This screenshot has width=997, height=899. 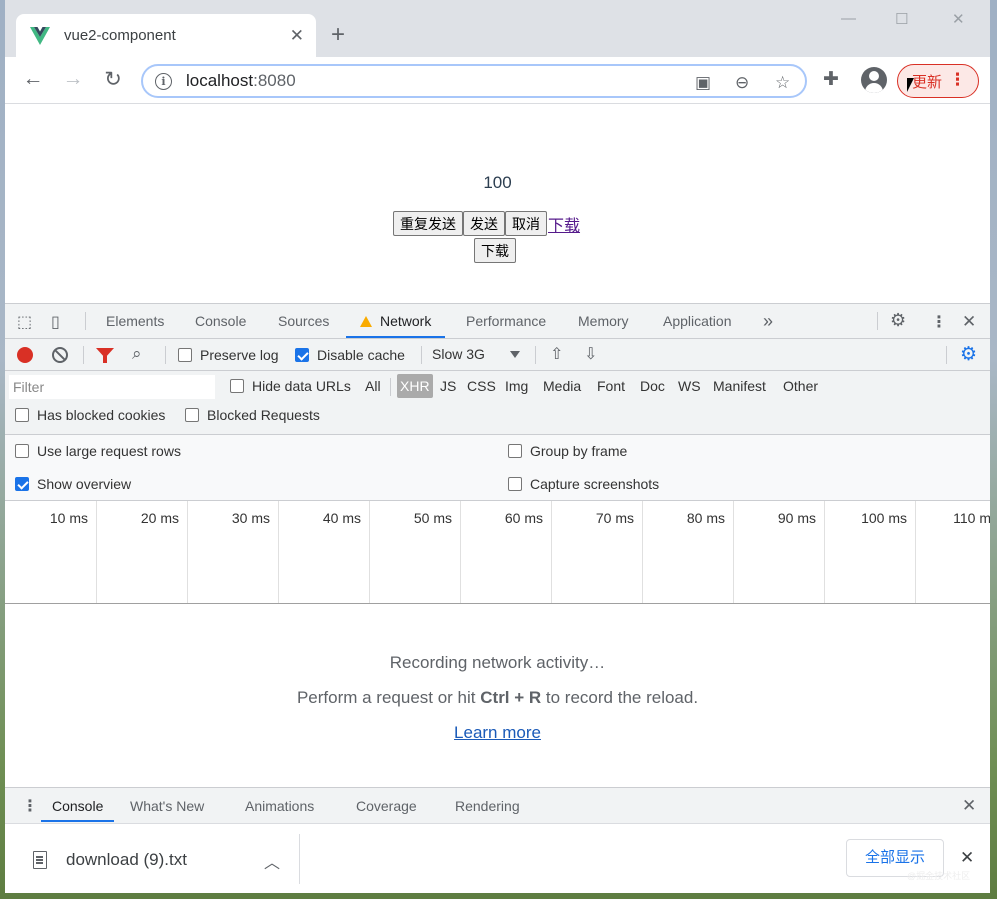 What do you see at coordinates (516, 386) in the screenshot?
I see `filter-type-img: Img` at bounding box center [516, 386].